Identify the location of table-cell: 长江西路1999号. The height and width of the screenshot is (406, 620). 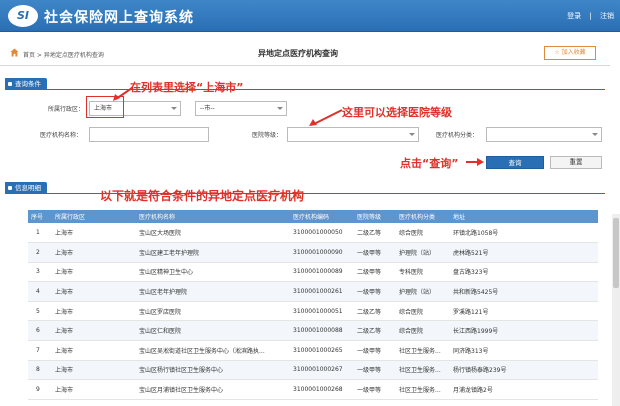
(524, 331).